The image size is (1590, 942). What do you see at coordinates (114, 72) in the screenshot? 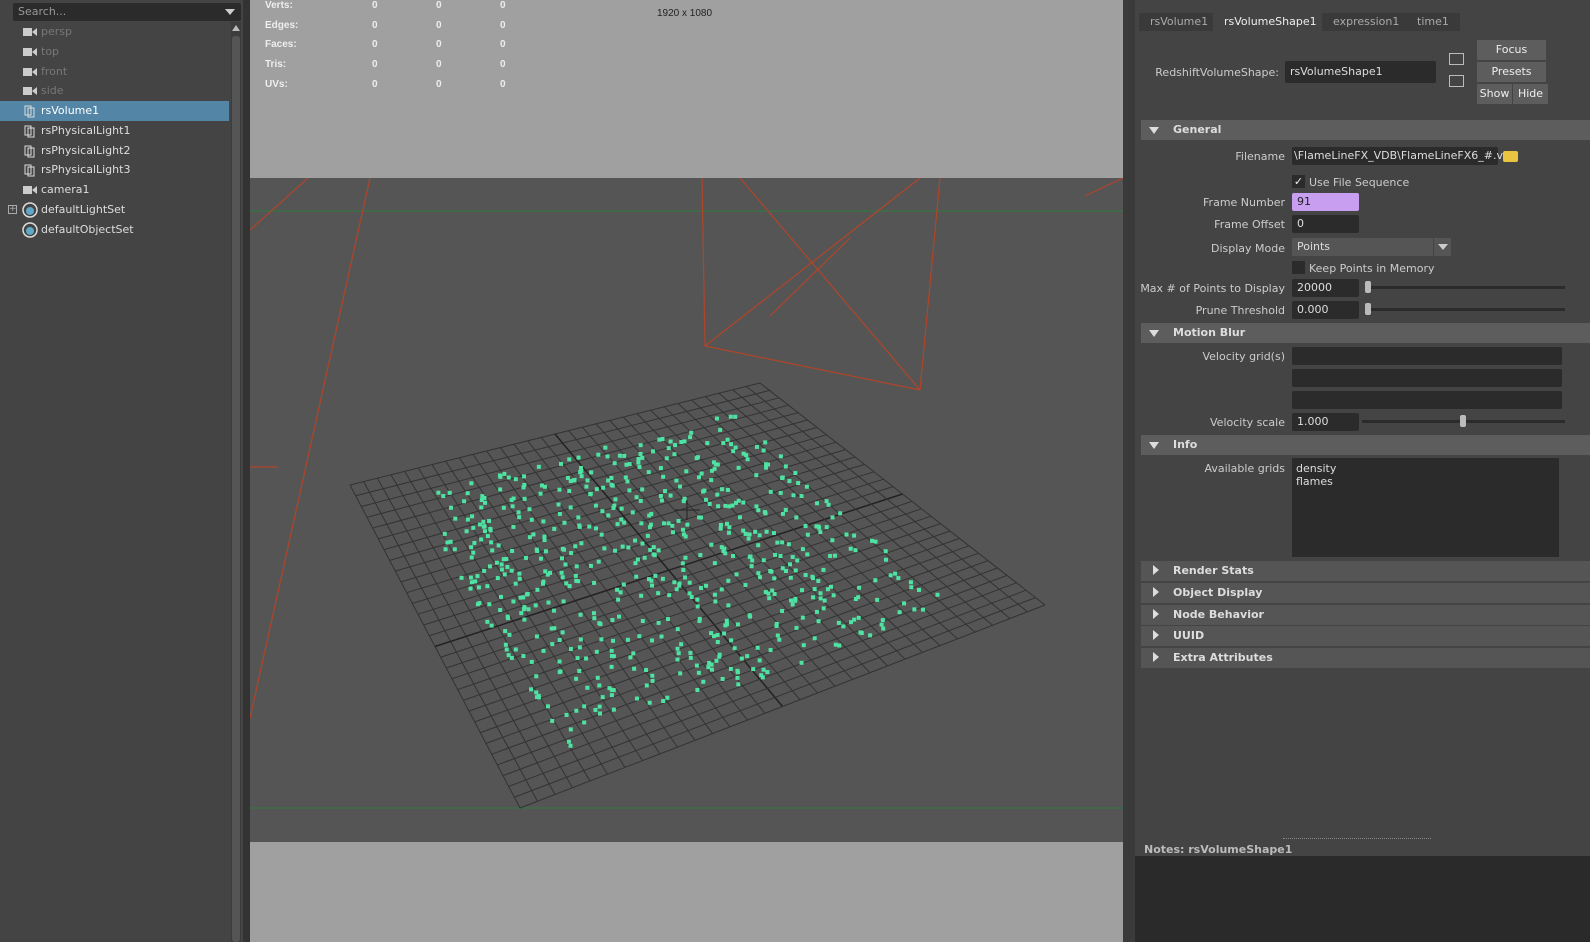
I see `outliner-item: front` at bounding box center [114, 72].